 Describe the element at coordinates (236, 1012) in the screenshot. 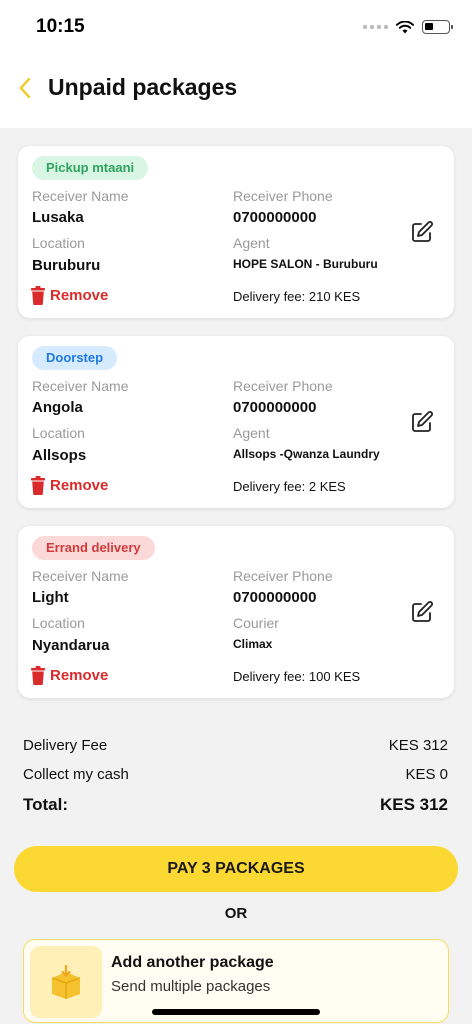

I see `home-indicator` at that location.